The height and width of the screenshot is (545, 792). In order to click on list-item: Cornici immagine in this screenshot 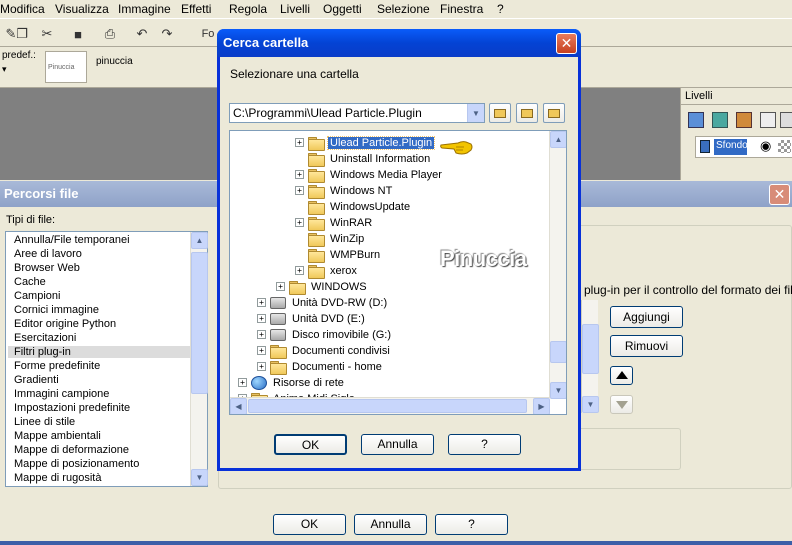, I will do `click(56, 310)`.